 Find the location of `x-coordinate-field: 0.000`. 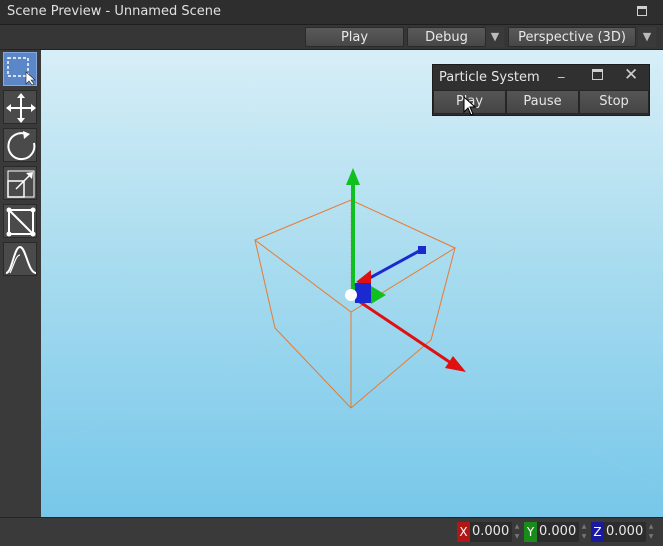

x-coordinate-field: 0.000 is located at coordinates (491, 532).